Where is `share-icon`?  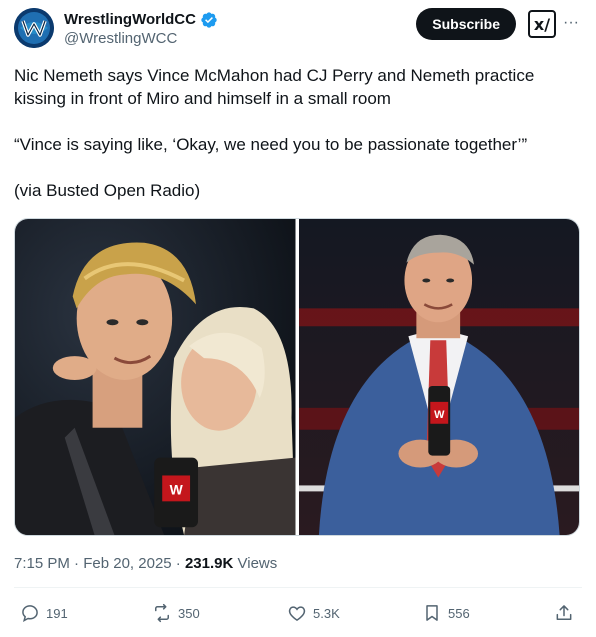 share-icon is located at coordinates (564, 612).